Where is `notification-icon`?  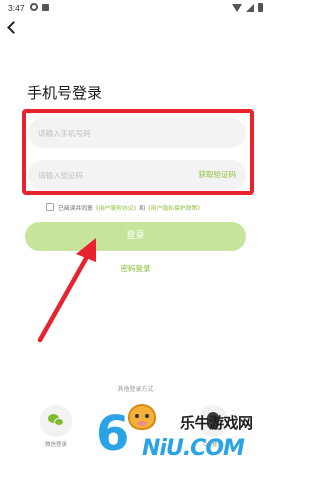
notification-icon is located at coordinates (45, 7).